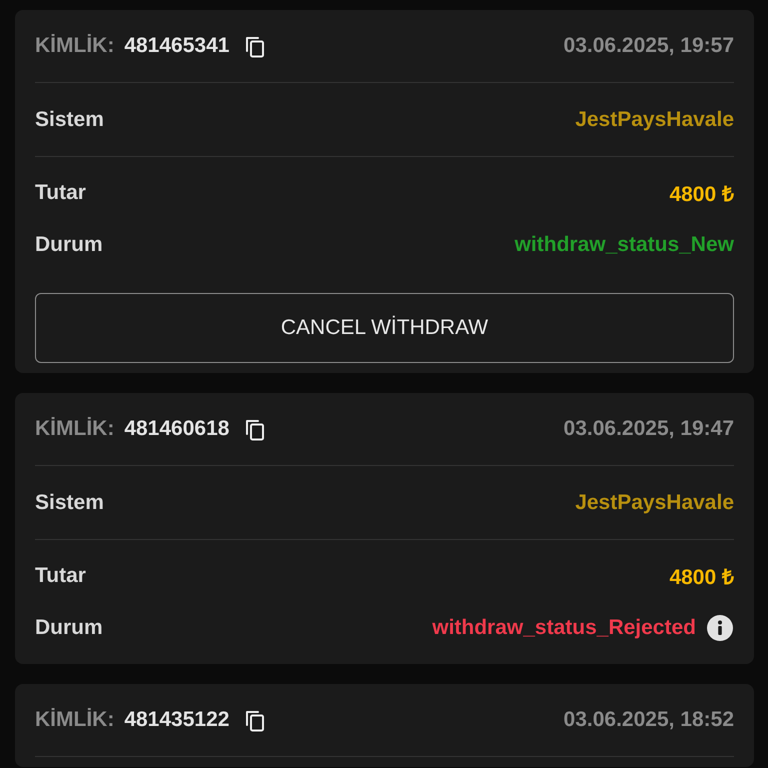  I want to click on status-value: withdraw_status_New, so click(624, 245).